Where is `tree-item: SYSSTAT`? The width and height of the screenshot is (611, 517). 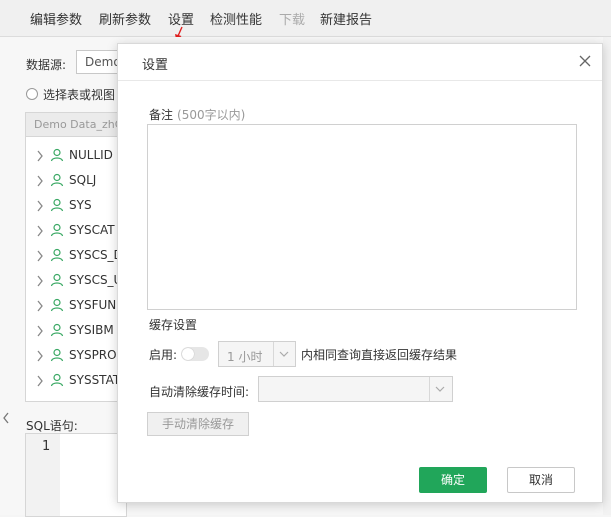 tree-item: SYSSTAT is located at coordinates (78, 383).